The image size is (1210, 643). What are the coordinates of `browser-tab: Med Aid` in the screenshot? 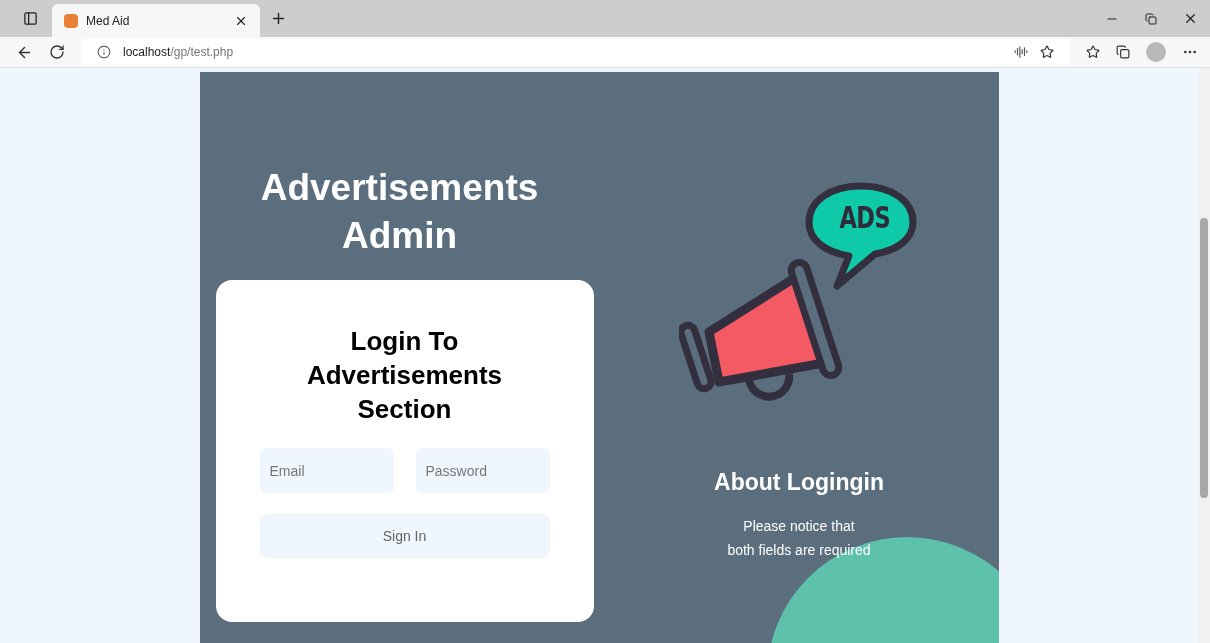 It's located at (156, 20).